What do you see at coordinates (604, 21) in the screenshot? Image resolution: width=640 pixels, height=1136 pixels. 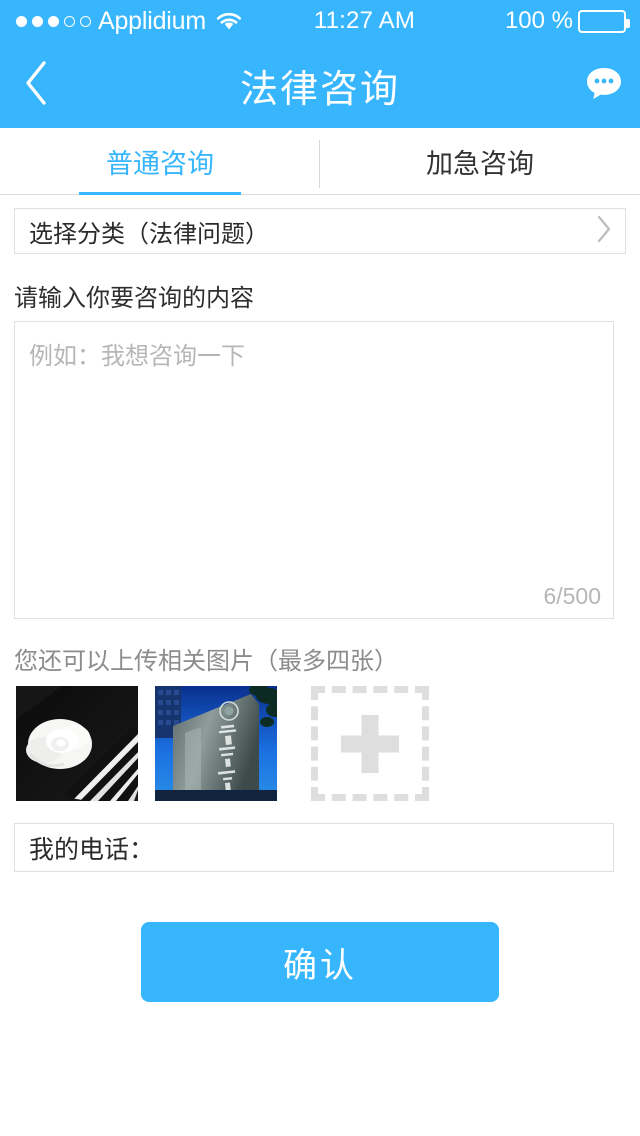 I see `battery-icon` at bounding box center [604, 21].